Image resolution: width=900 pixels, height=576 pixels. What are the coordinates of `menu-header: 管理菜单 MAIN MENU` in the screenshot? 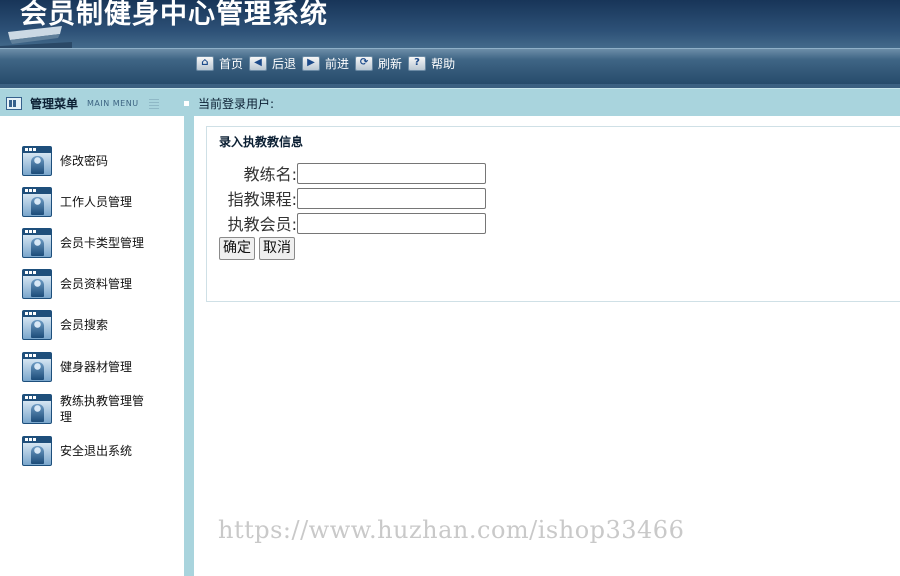 It's located at (82, 103).